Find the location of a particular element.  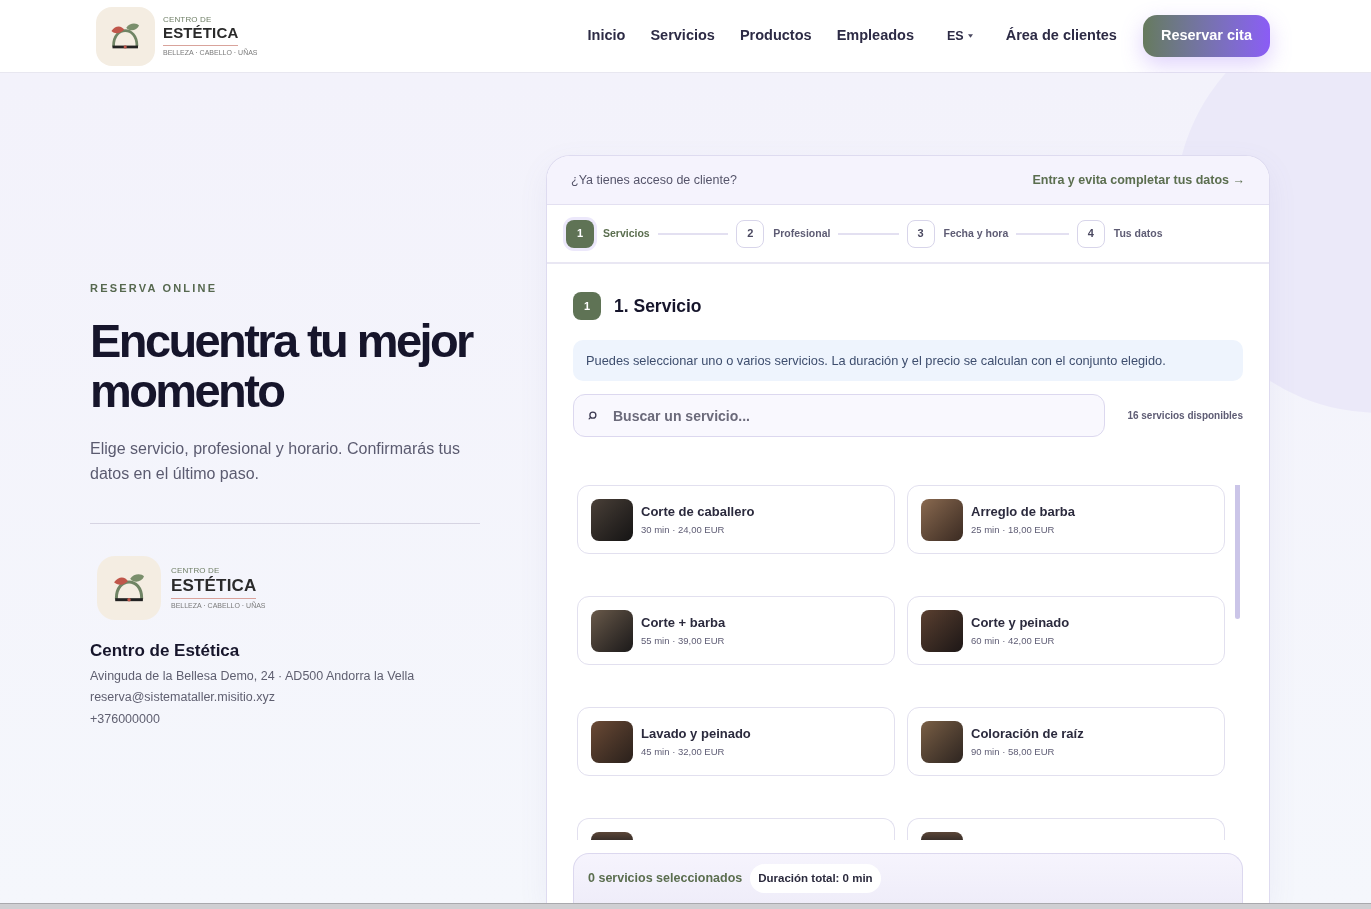

service-card: Corte + barba 55 min · 39,00 EUR is located at coordinates (736, 630).